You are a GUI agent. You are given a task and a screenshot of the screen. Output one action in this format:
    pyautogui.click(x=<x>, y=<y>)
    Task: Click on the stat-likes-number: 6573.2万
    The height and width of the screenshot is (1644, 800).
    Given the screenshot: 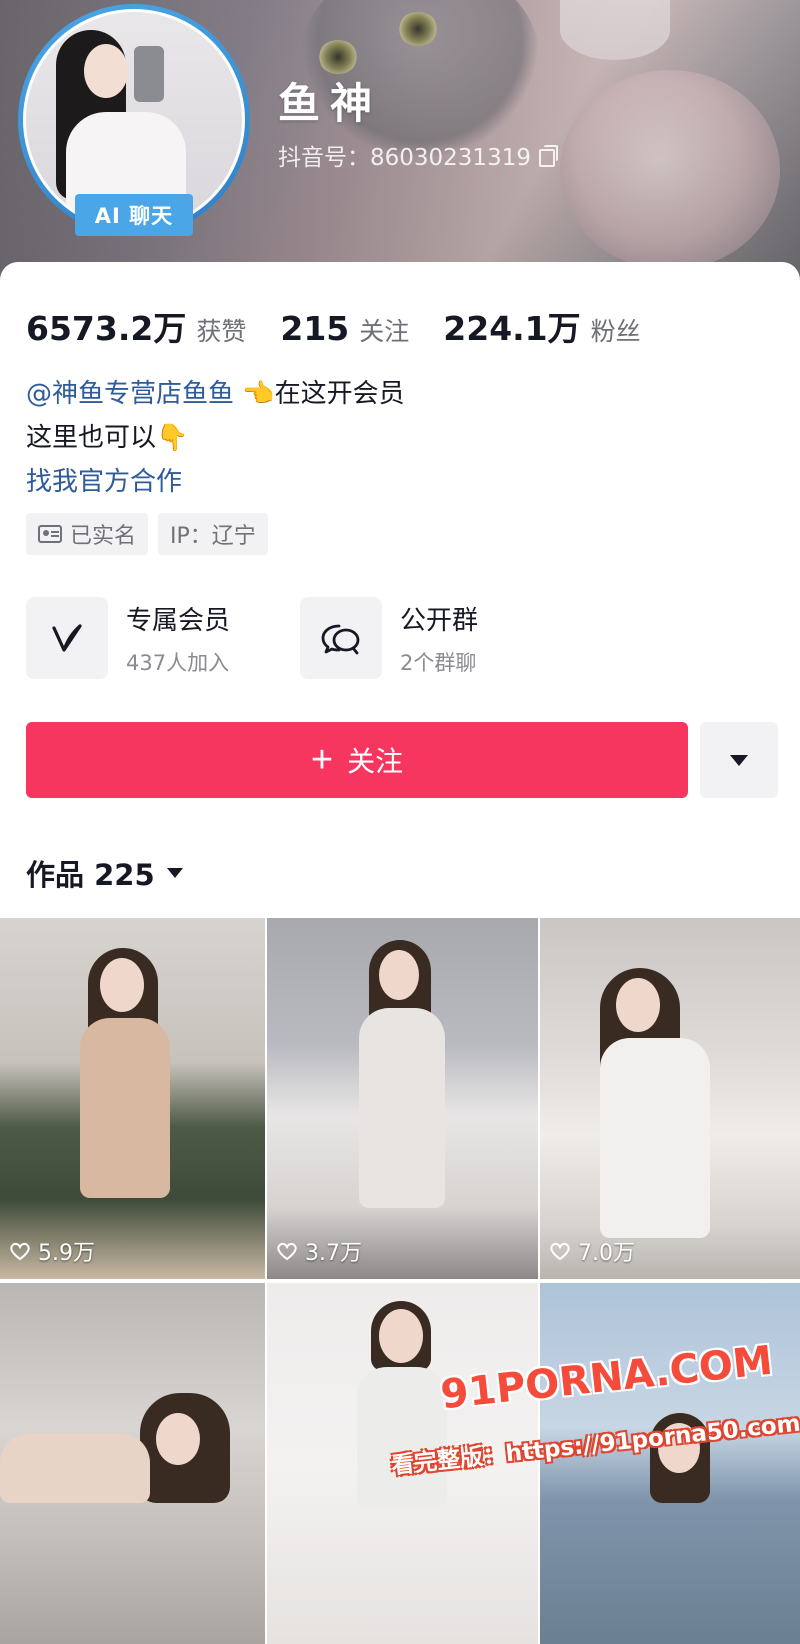 What is the action you would take?
    pyautogui.click(x=106, y=328)
    